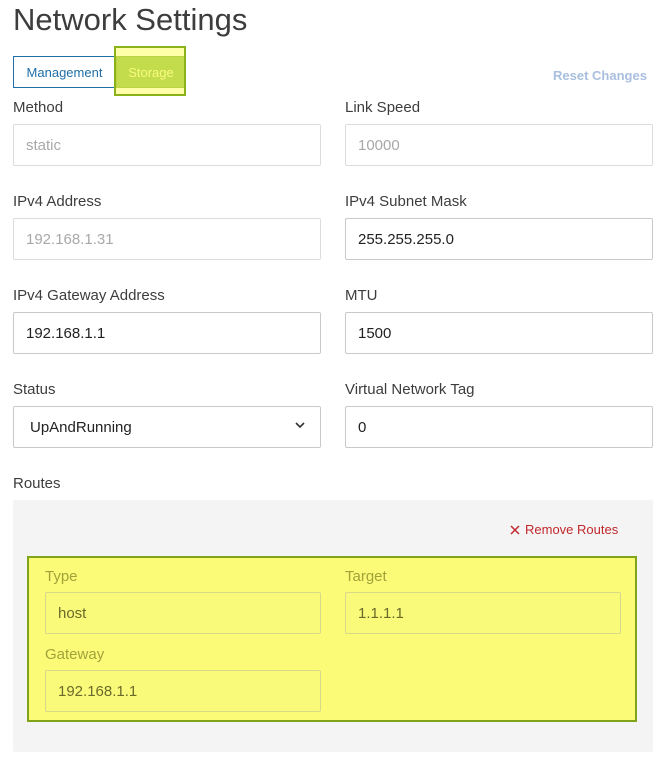 The width and height of the screenshot is (662, 767). I want to click on remove-routes-label: Remove Routes, so click(572, 529).